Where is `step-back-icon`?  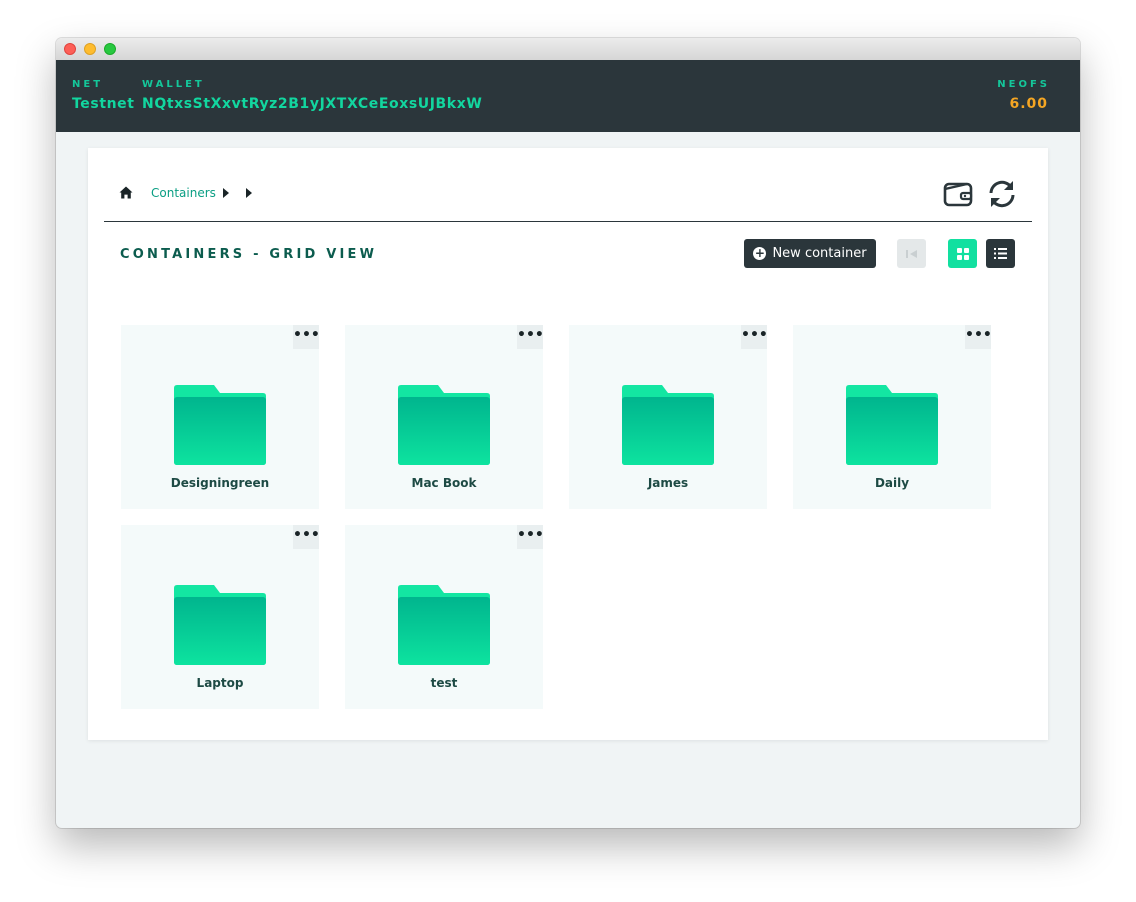
step-back-icon is located at coordinates (911, 253).